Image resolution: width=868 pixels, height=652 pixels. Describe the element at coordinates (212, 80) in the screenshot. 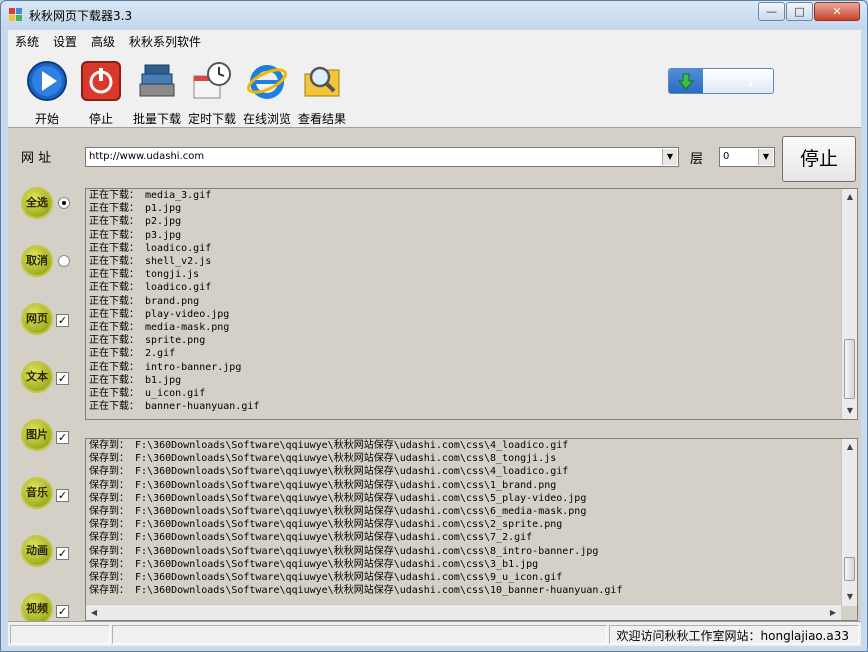

I see `clock-calendar-icon` at that location.